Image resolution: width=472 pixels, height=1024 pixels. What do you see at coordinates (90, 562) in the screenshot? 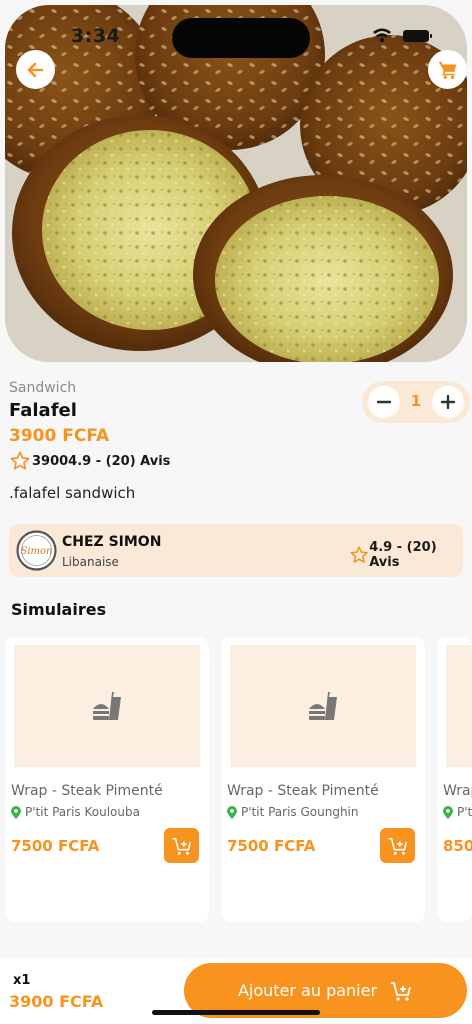
I see `shop-cuisine: Libanaise` at bounding box center [90, 562].